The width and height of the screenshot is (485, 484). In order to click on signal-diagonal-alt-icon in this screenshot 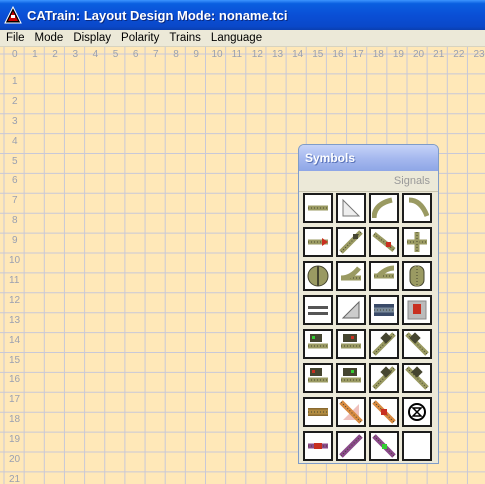, I will do `click(384, 378)`.